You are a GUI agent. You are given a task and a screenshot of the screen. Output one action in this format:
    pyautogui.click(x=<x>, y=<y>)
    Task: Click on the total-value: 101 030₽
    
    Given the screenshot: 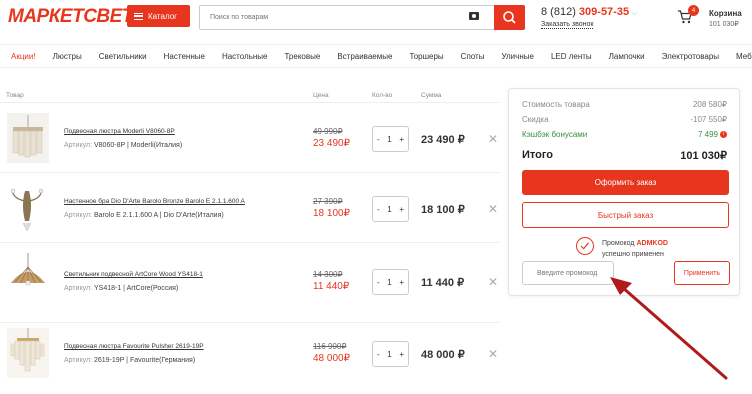 What is the action you would take?
    pyautogui.click(x=703, y=156)
    